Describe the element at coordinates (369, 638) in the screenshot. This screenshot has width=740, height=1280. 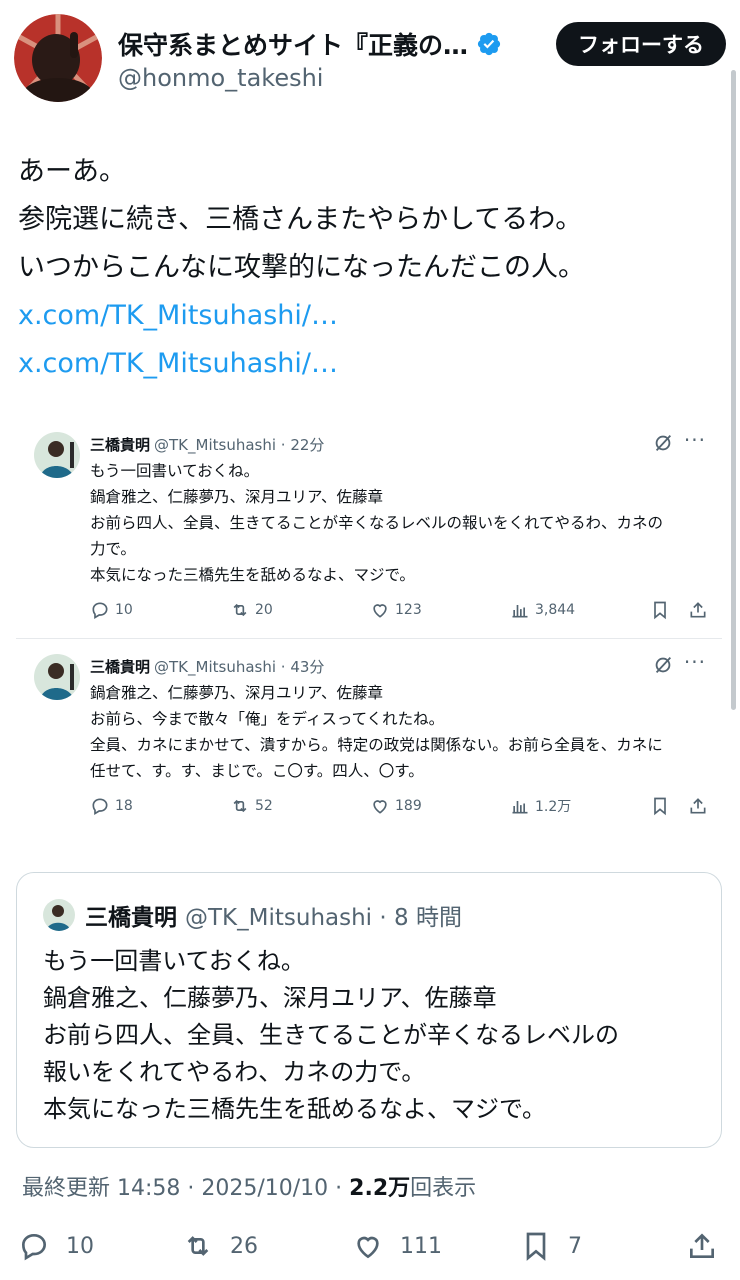
I see `divider` at that location.